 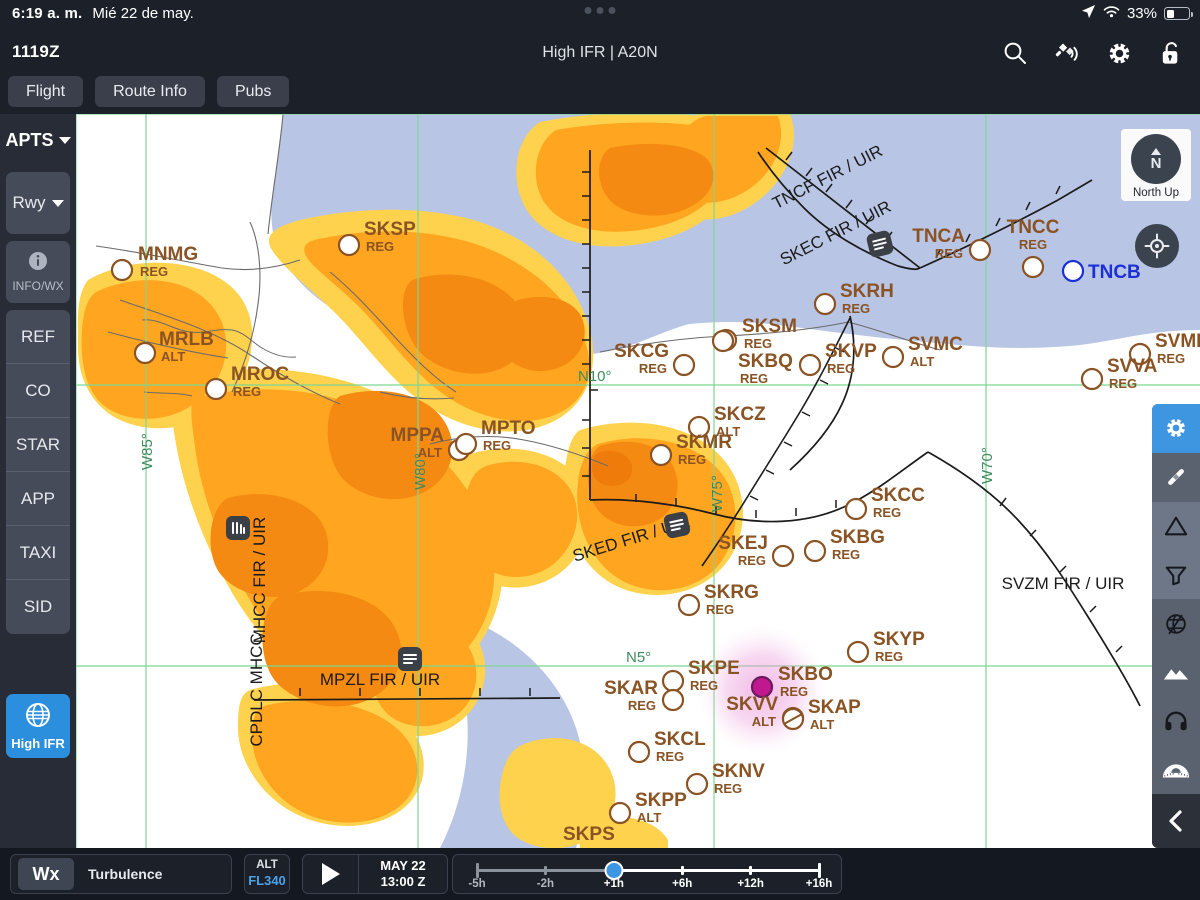 What do you see at coordinates (186, 339) in the screenshot?
I see `airport-identifier: MRLB` at bounding box center [186, 339].